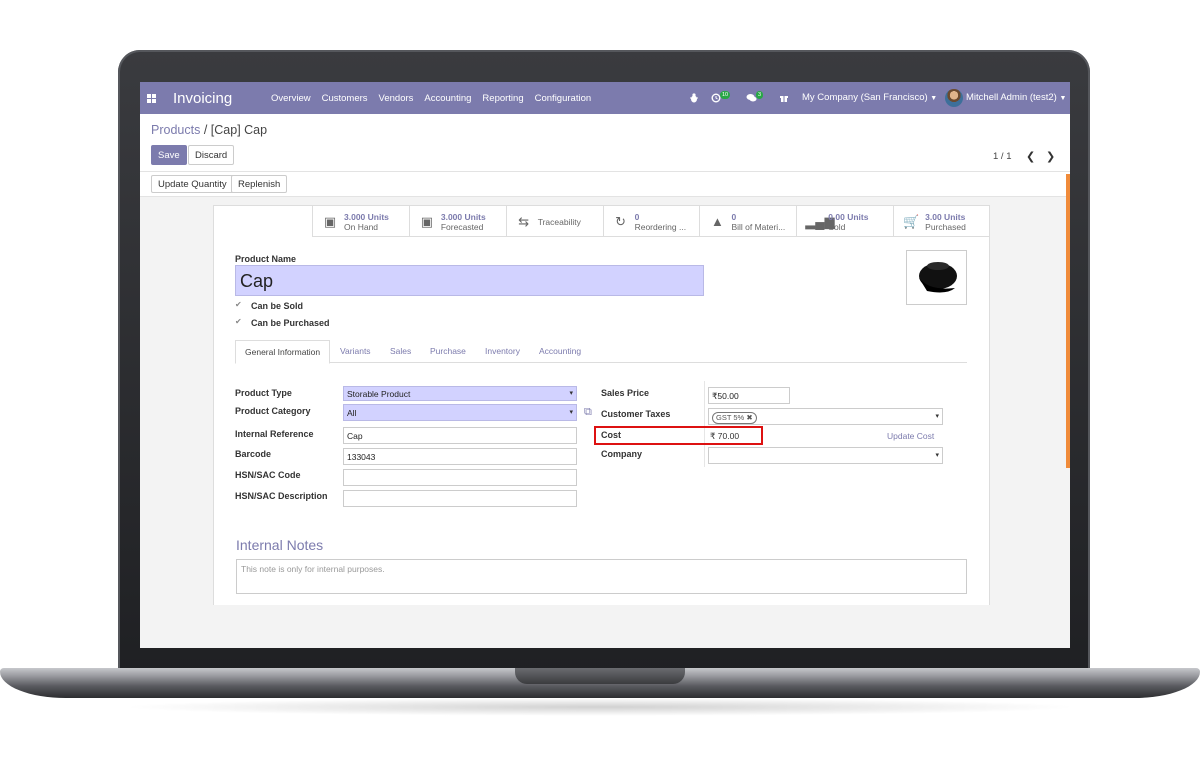 Image resolution: width=1200 pixels, height=766 pixels. What do you see at coordinates (825, 455) in the screenshot?
I see `company-select: ▾` at bounding box center [825, 455].